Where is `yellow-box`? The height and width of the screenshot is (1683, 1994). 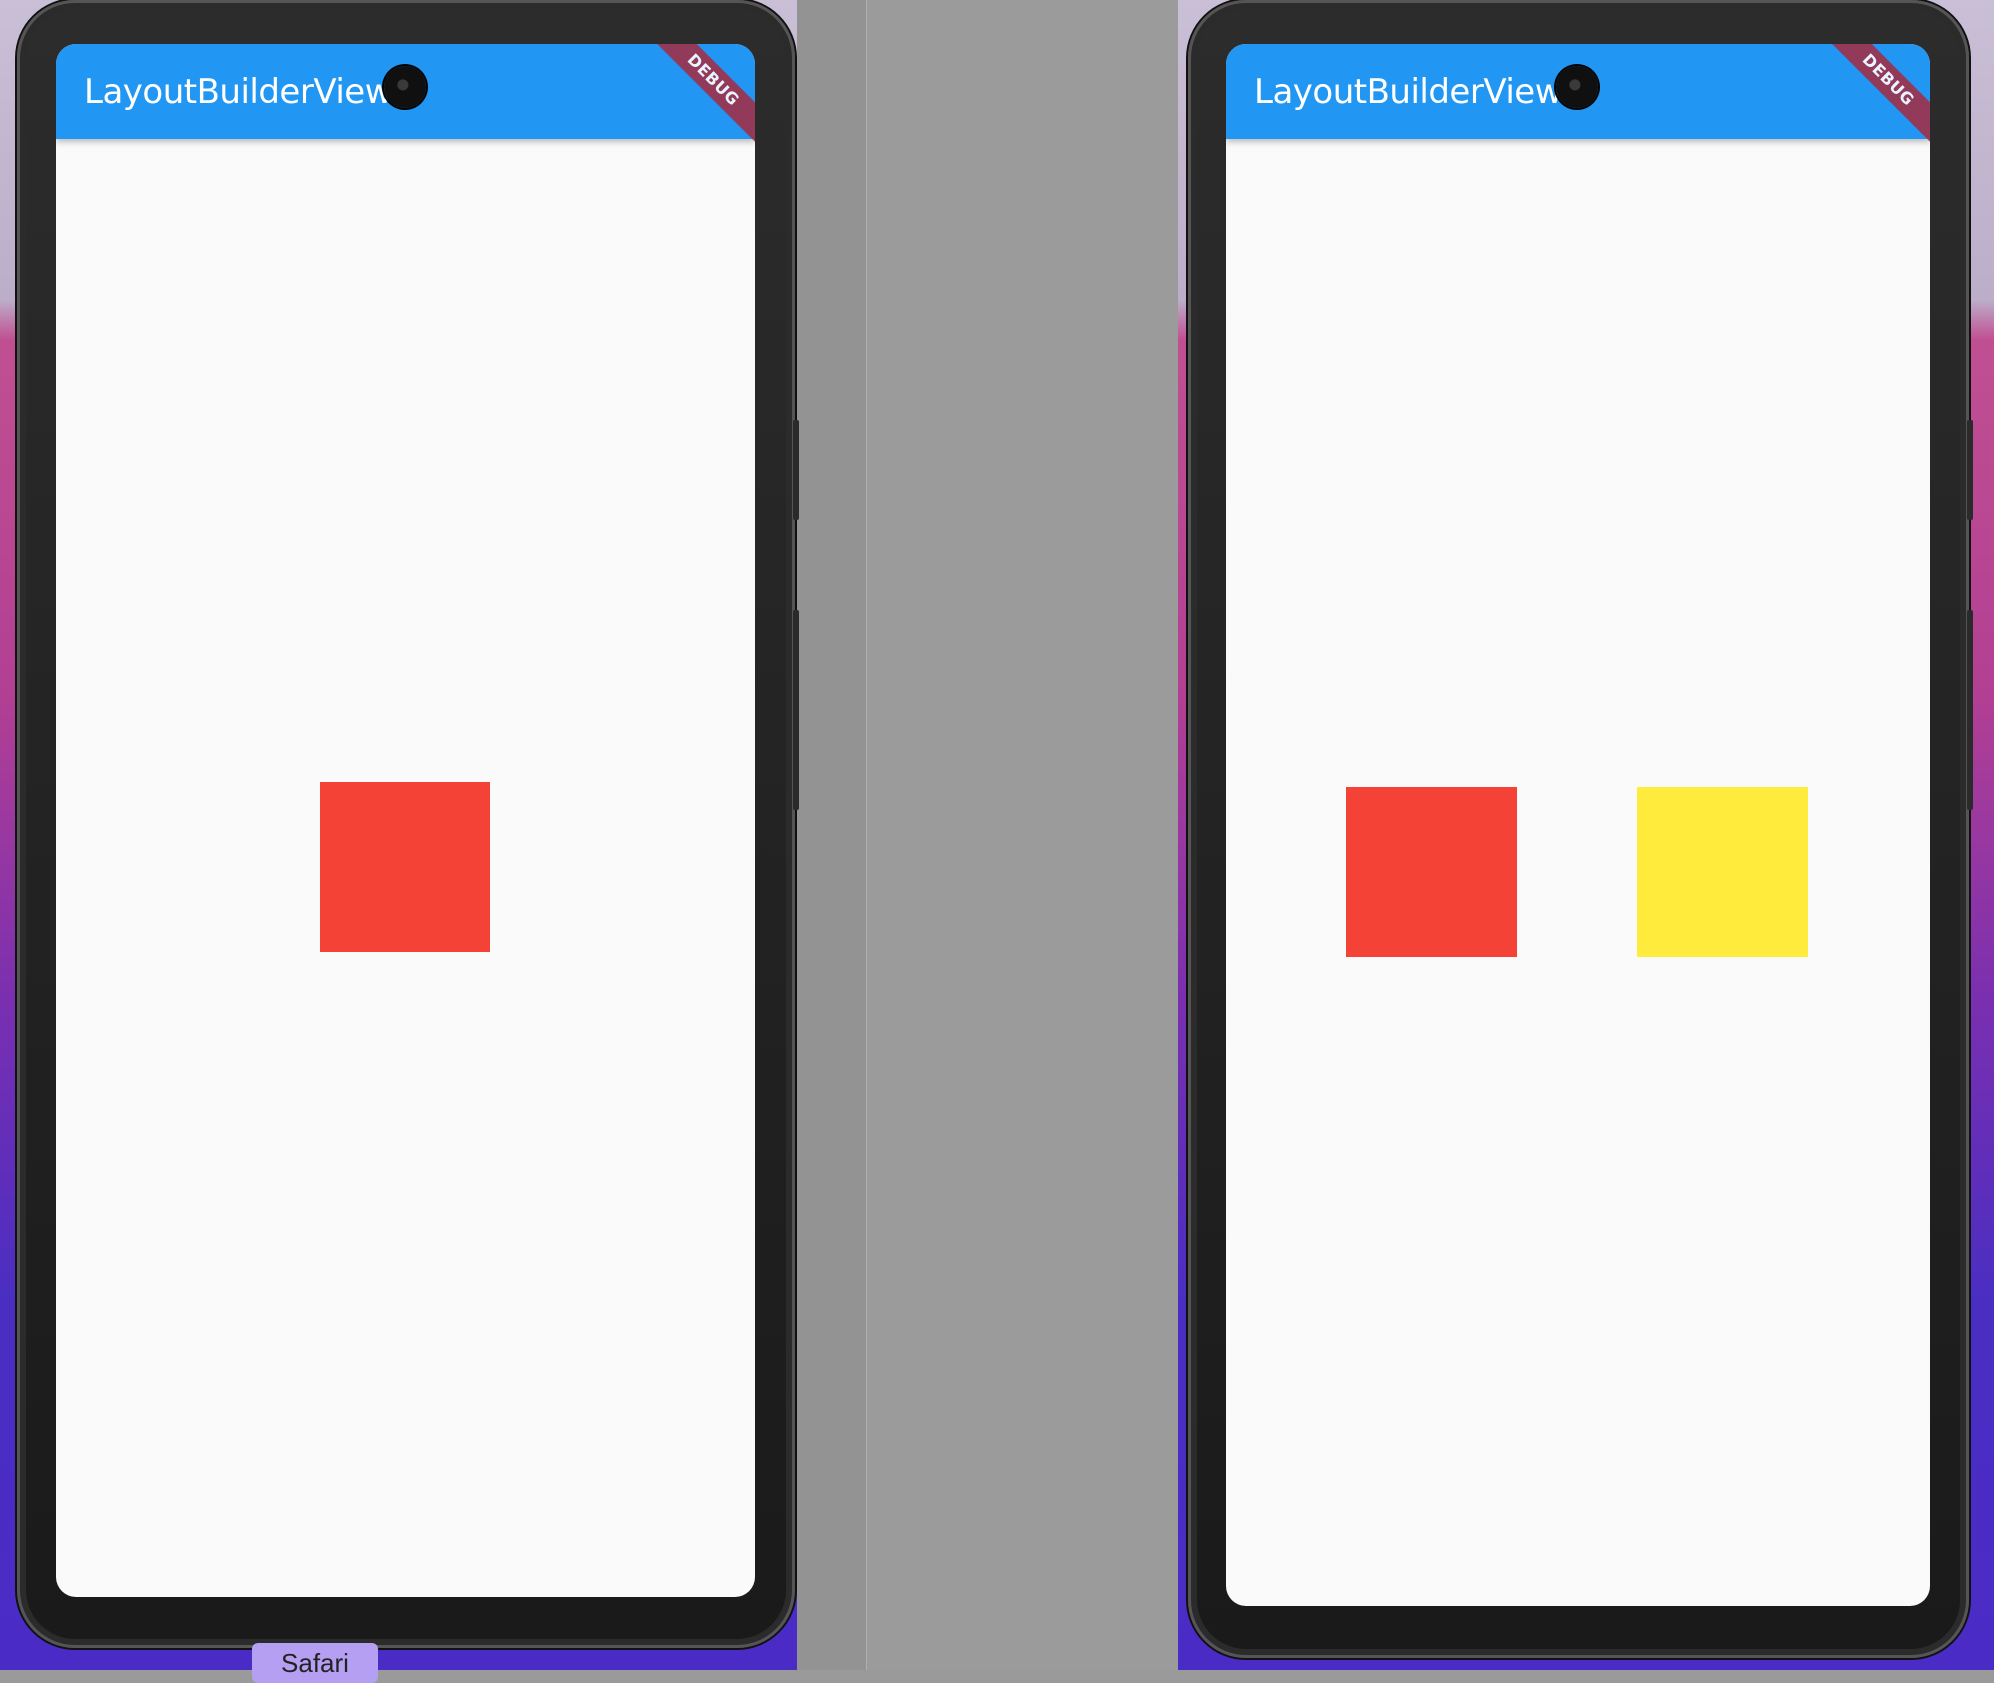 yellow-box is located at coordinates (1722, 872).